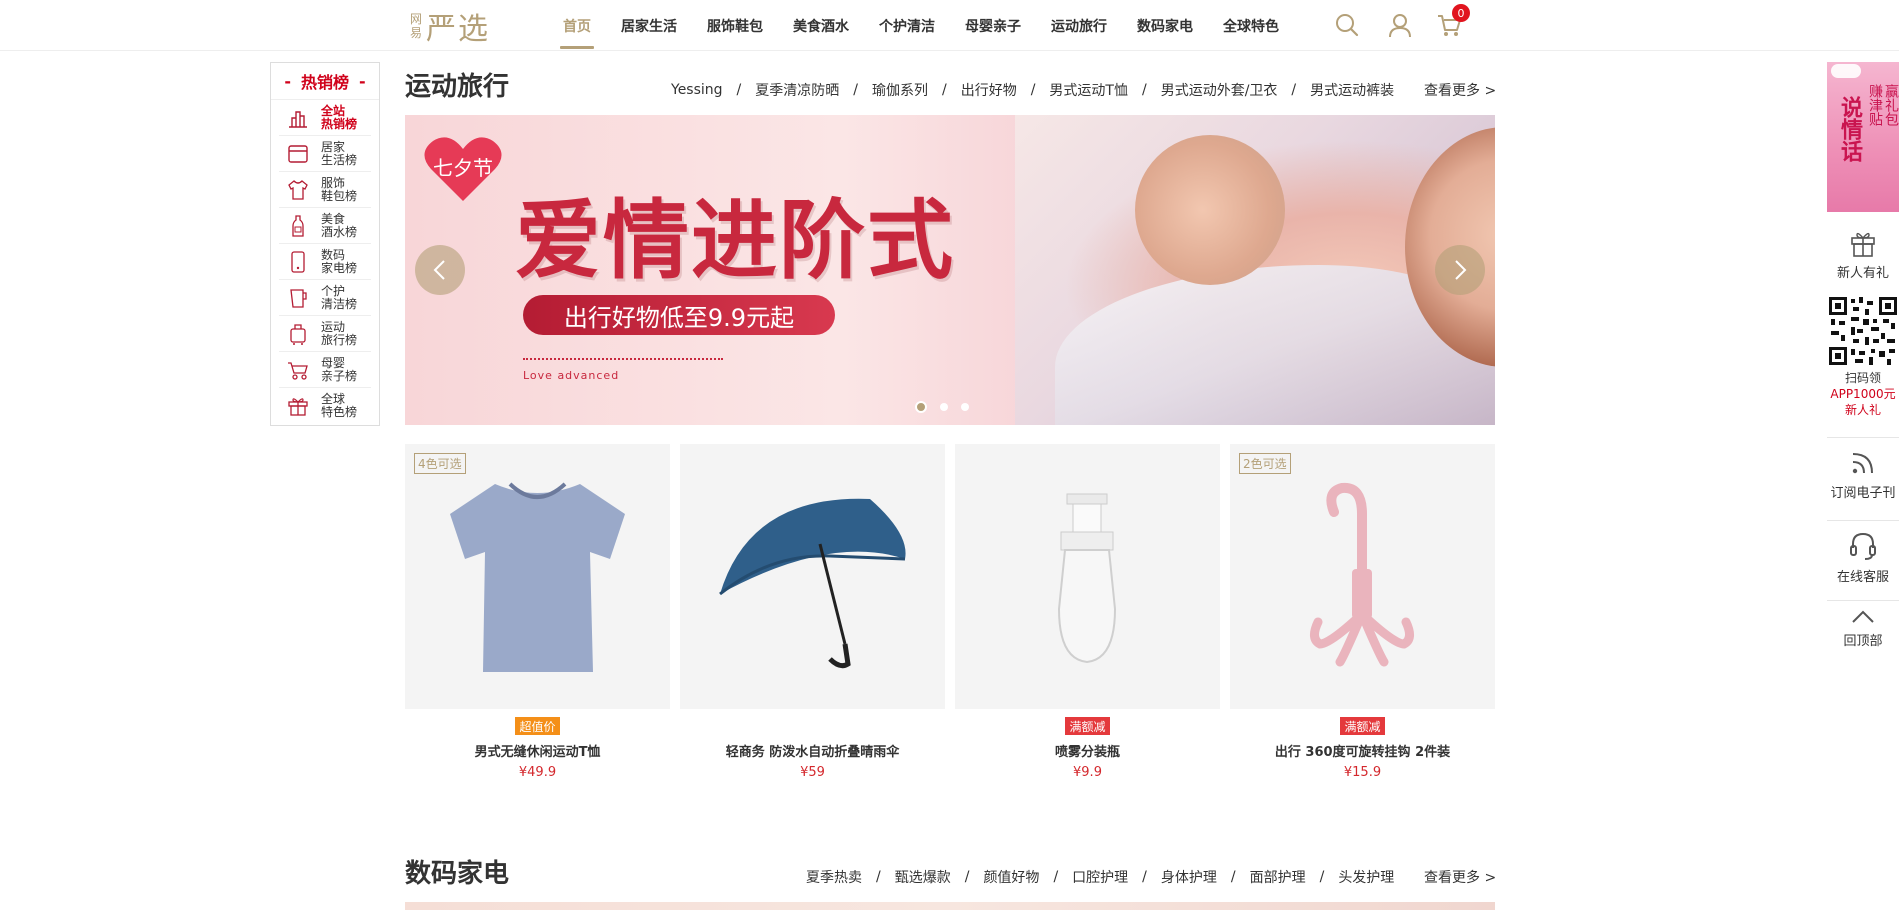 The height and width of the screenshot is (910, 1899). I want to click on bestseller-item-home: 居家 生活榜, so click(325, 154).